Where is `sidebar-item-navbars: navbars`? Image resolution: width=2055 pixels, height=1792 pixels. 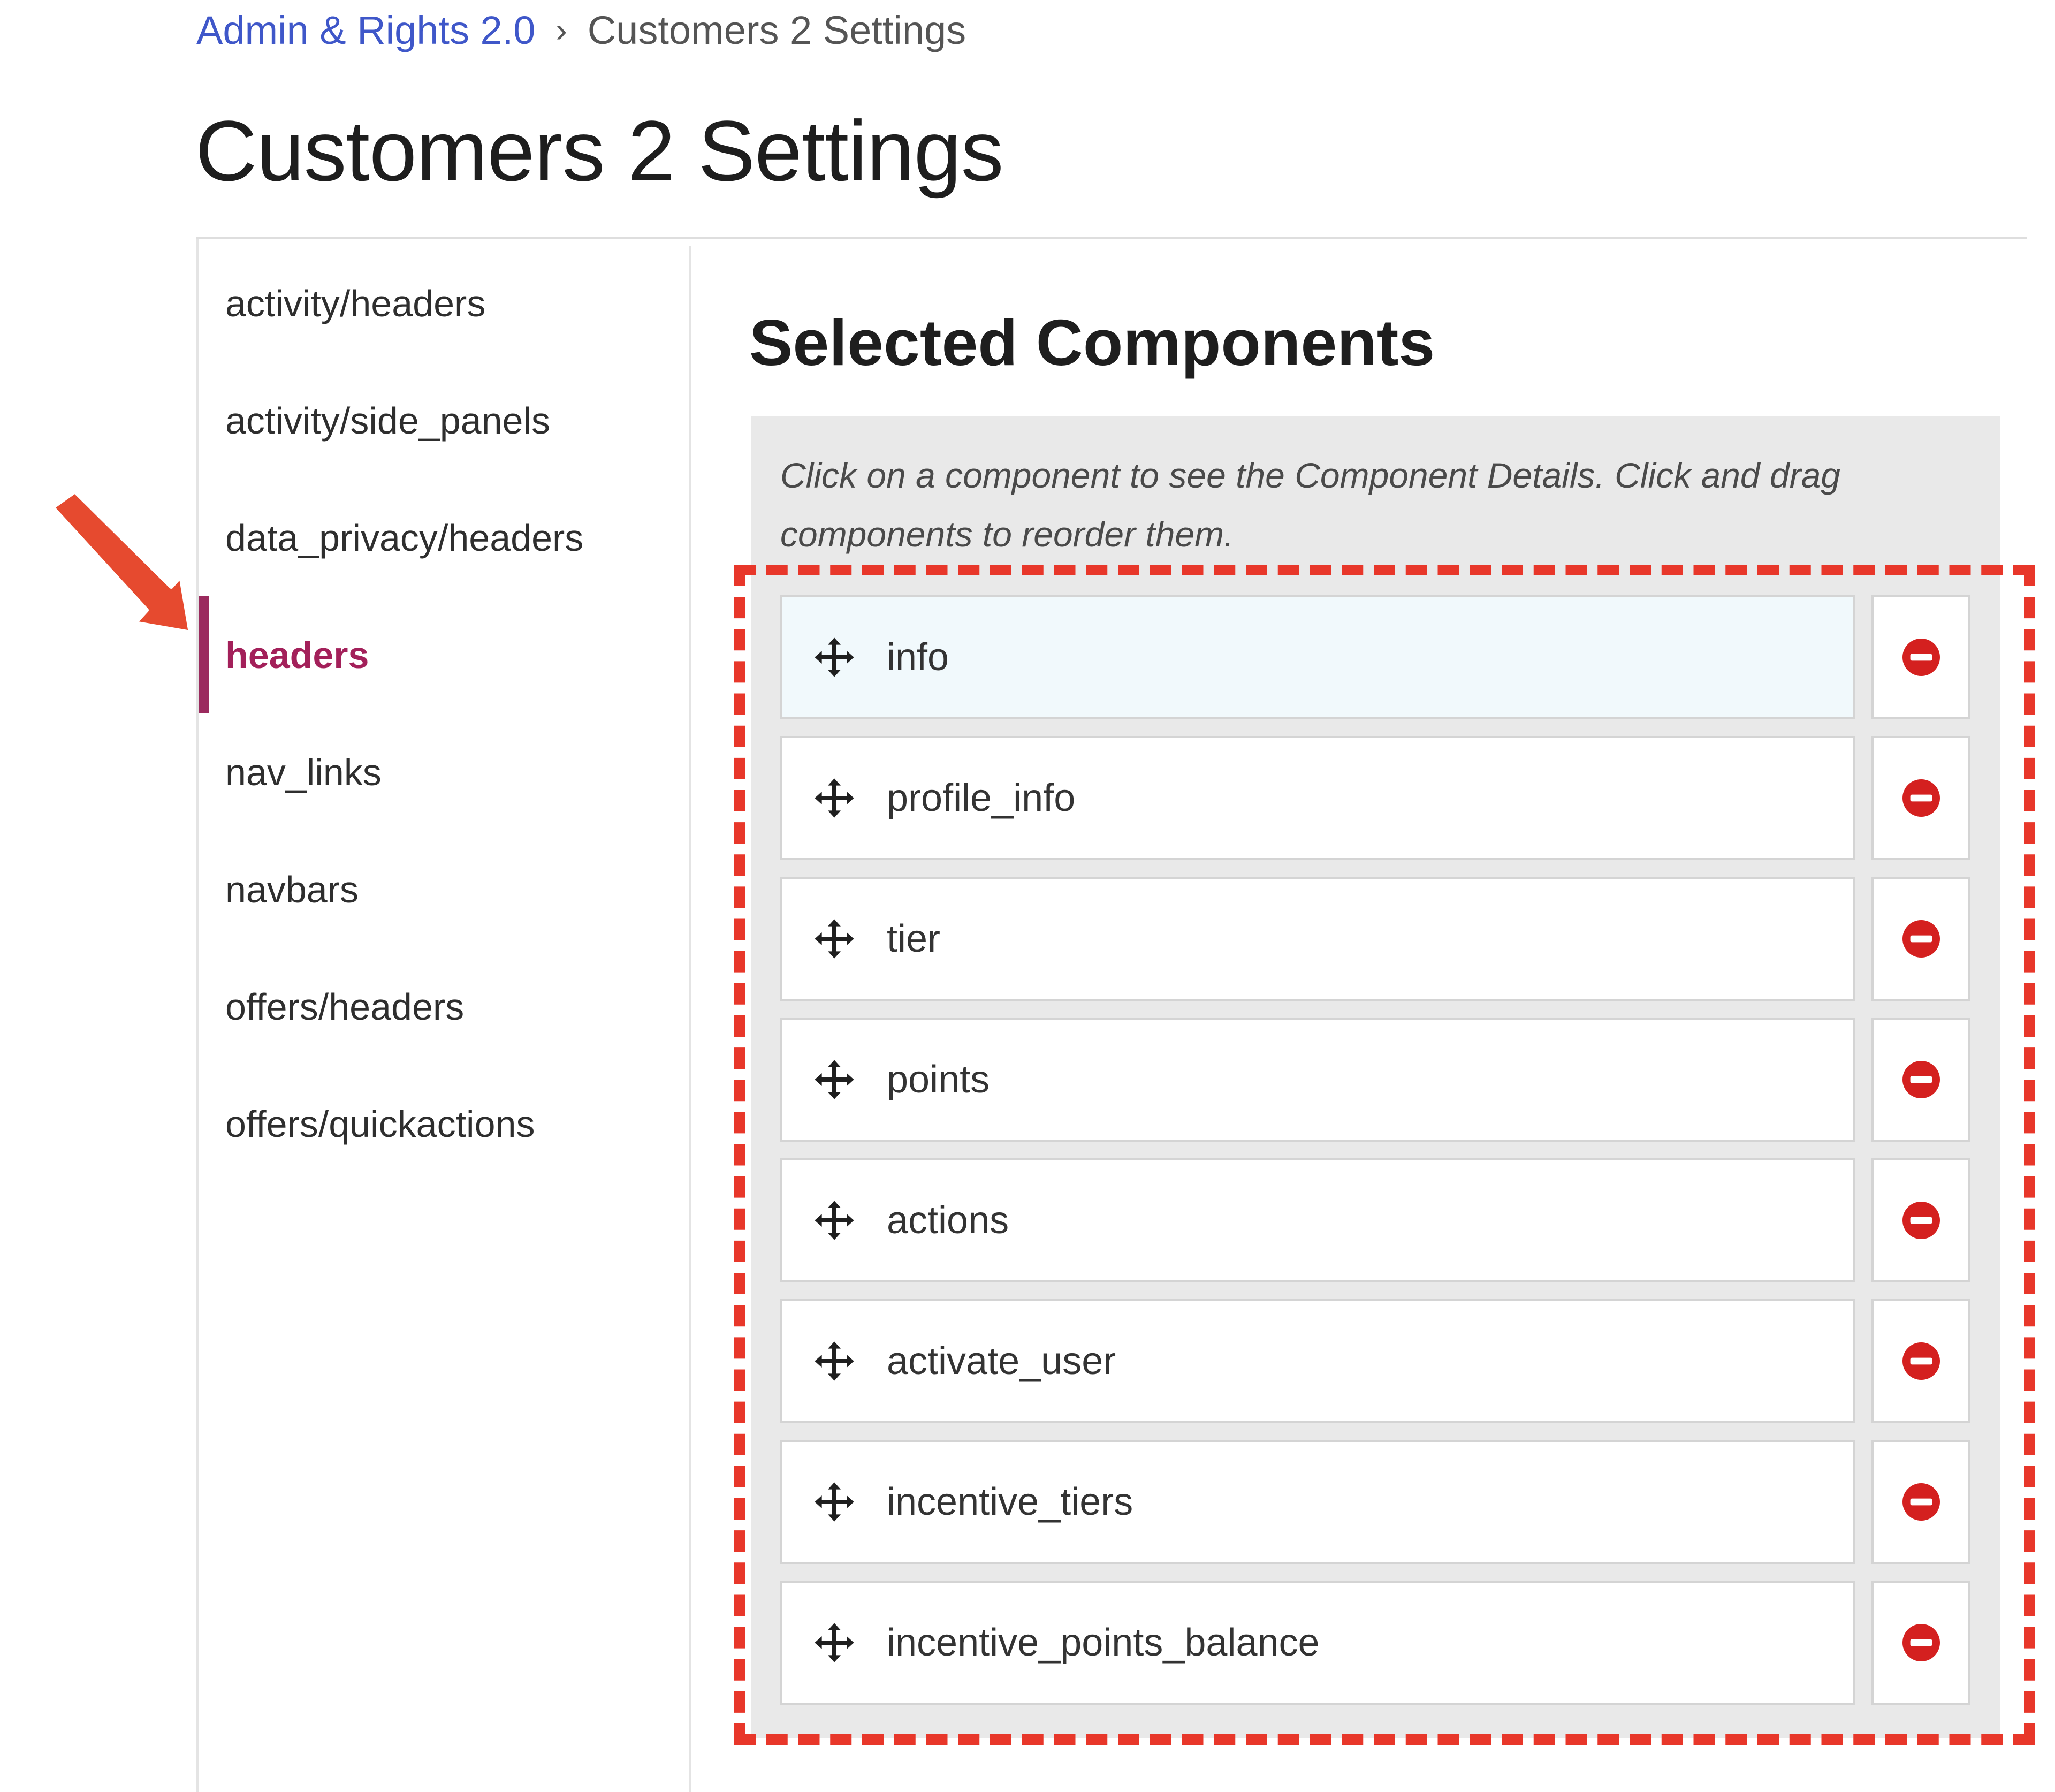
sidebar-item-navbars: navbars is located at coordinates (439, 889).